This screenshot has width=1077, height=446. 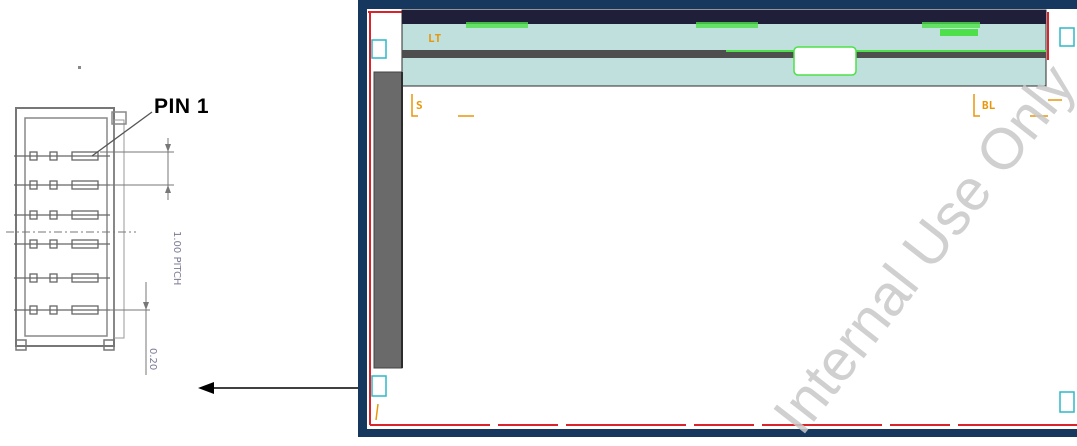 What do you see at coordinates (1067, 37) in the screenshot?
I see `corner-pad-top-right` at bounding box center [1067, 37].